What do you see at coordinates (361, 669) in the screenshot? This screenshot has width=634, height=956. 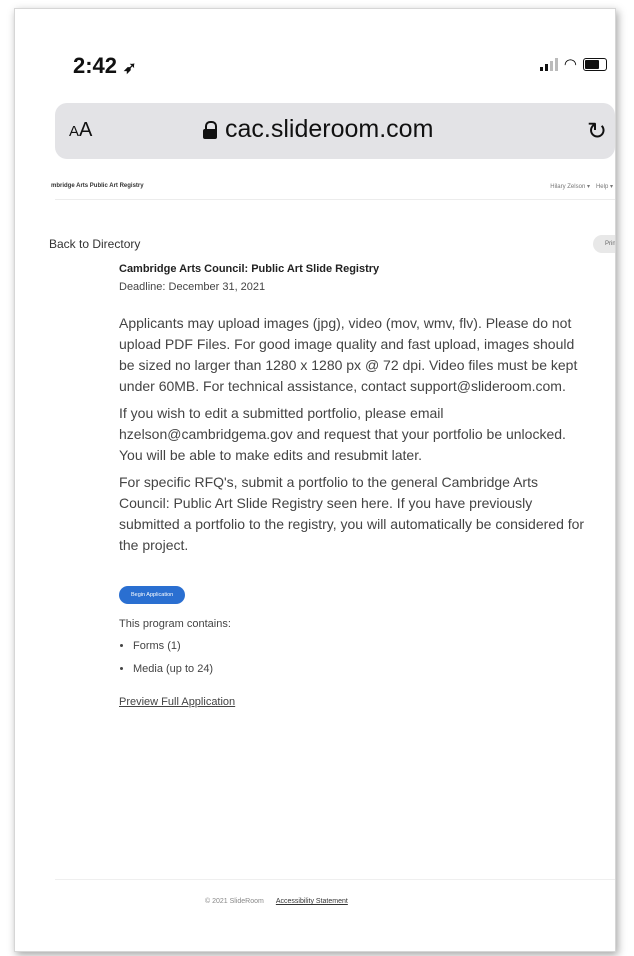 I see `list-item: Media (up to 24)` at bounding box center [361, 669].